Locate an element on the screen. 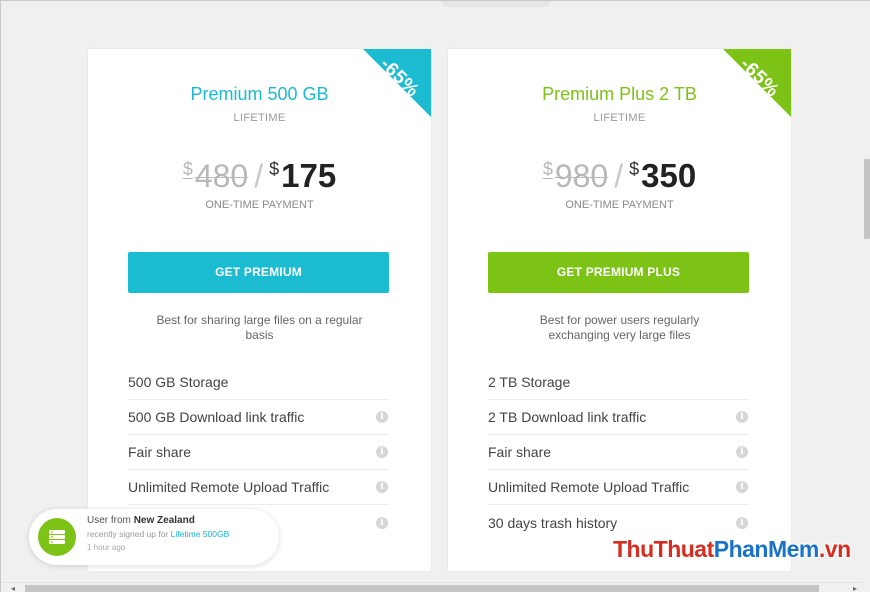  plan-title: Premium Plus 2 TB is located at coordinates (619, 94).